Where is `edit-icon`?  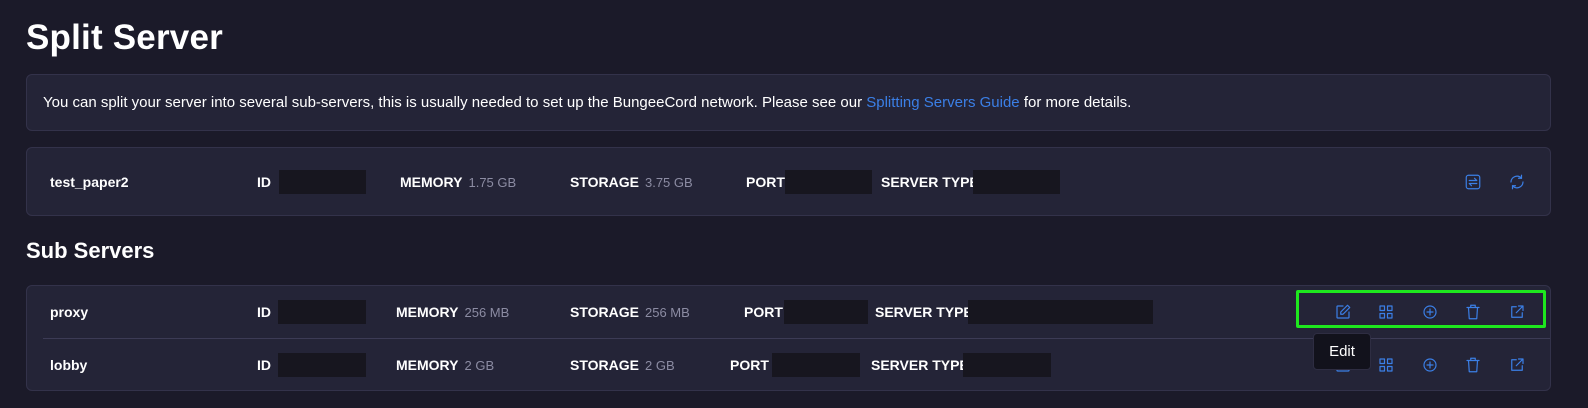
edit-icon is located at coordinates (1343, 312).